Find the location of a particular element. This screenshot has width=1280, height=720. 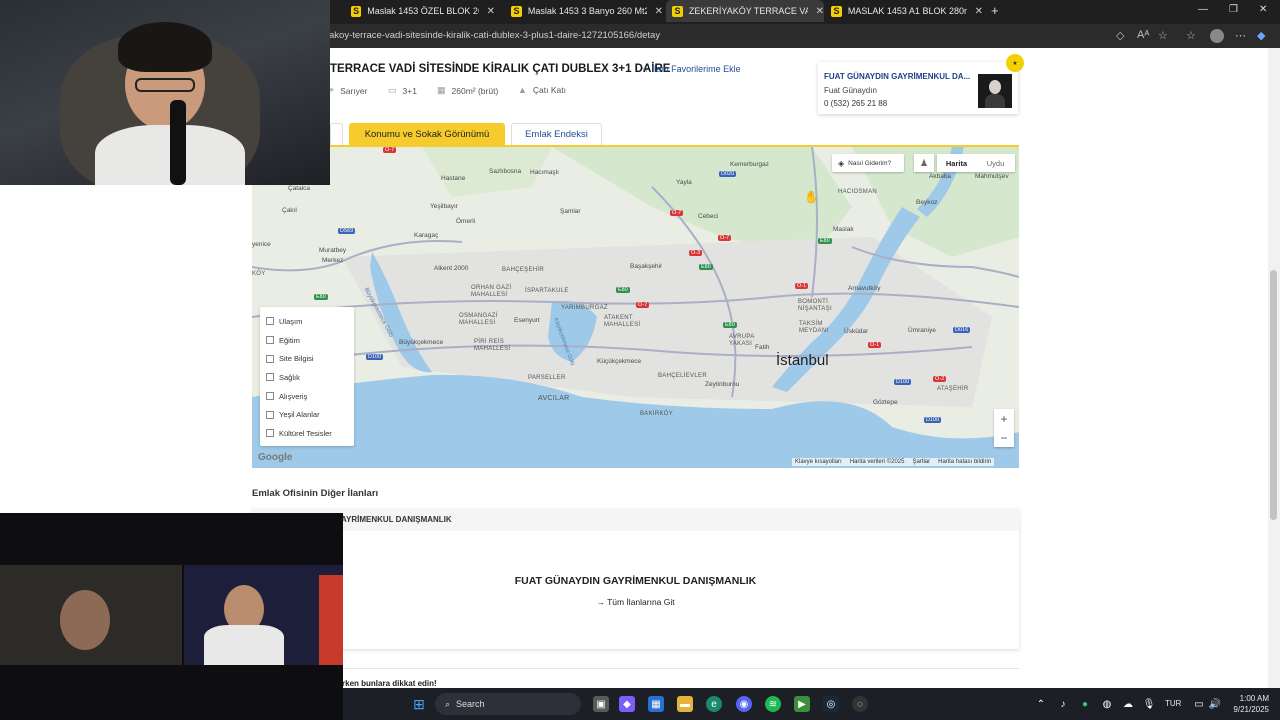

layer-option: Site Bilgisi is located at coordinates (310, 358).